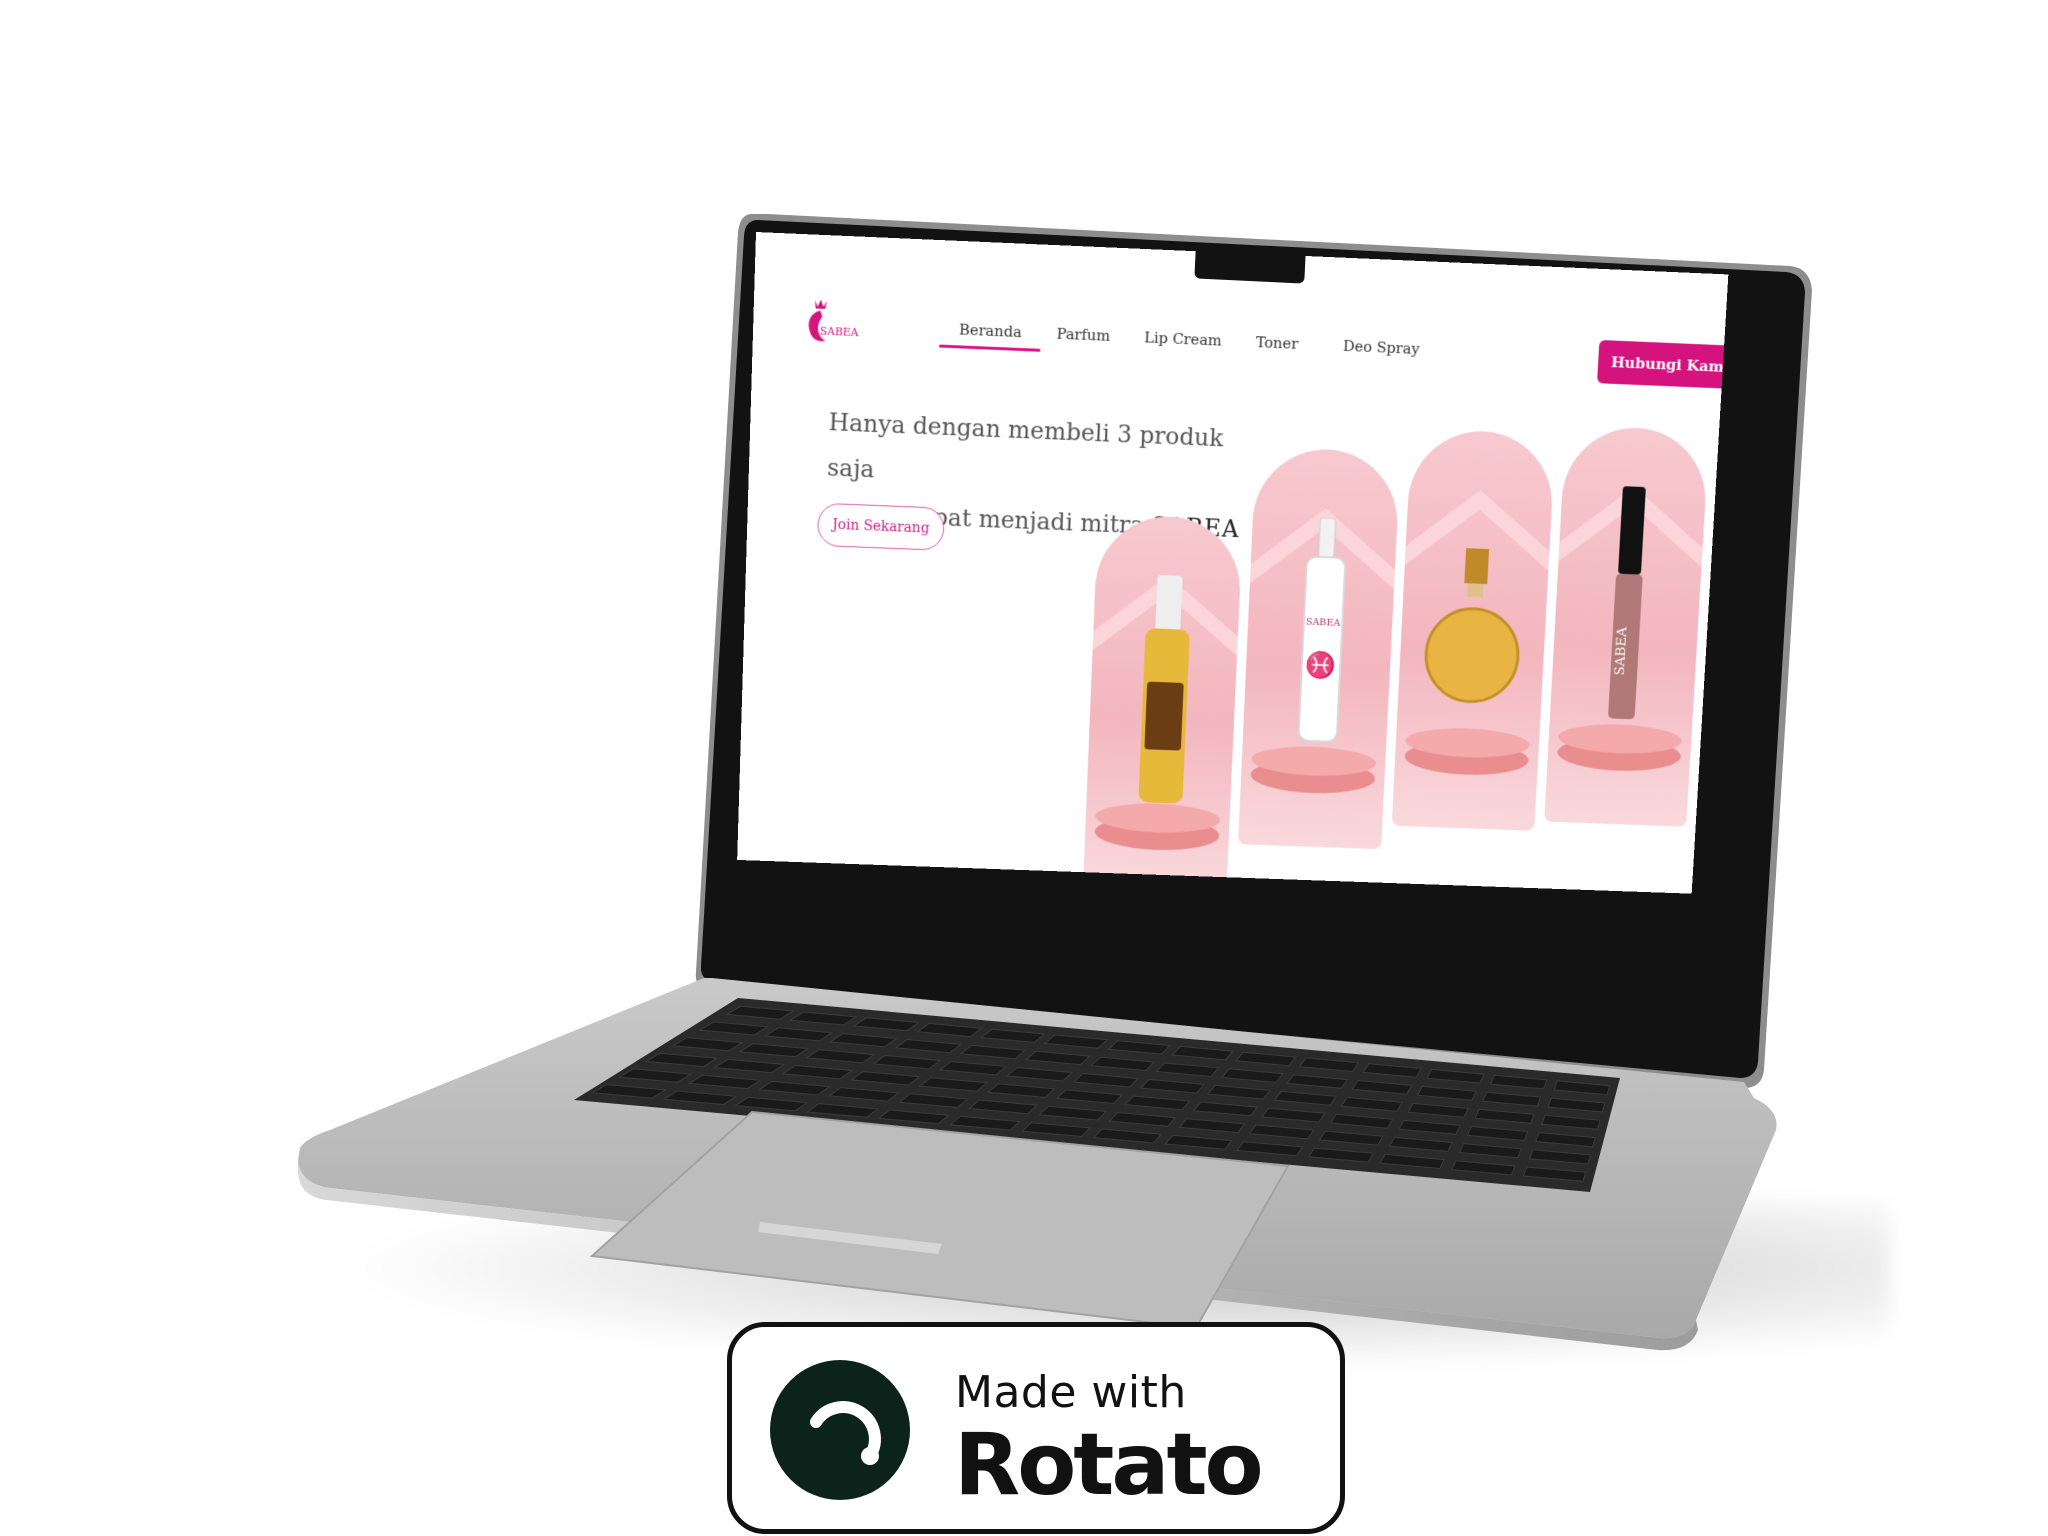 This screenshot has width=2048, height=1536. I want to click on product-card-toner: SABEA ♓, so click(1319, 648).